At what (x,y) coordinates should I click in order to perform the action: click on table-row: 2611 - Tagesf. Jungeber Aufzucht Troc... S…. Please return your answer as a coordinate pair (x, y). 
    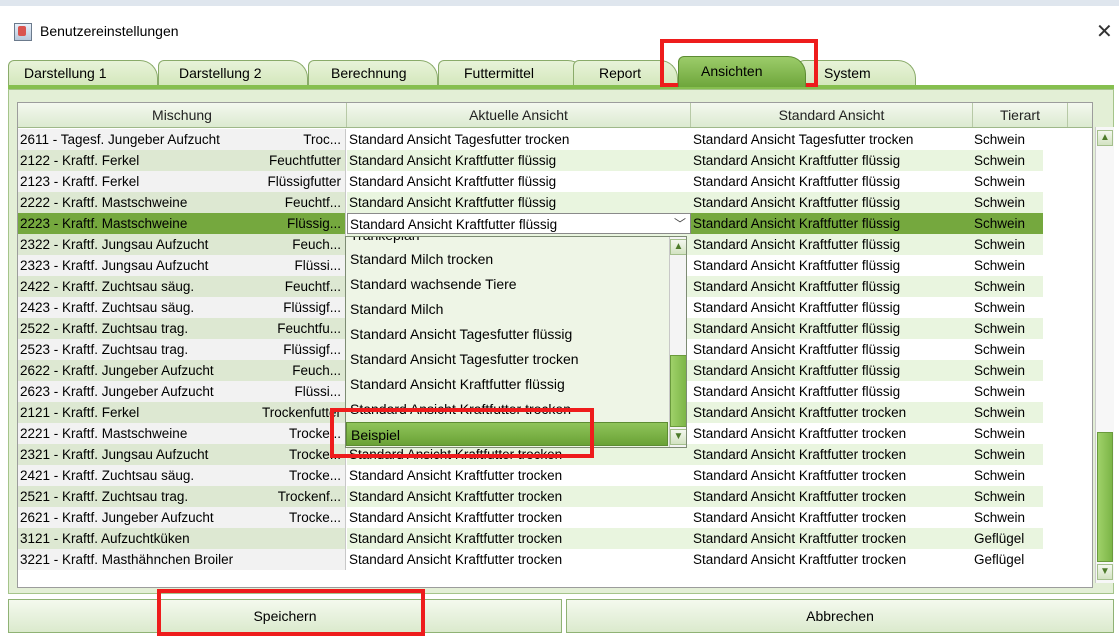
    Looking at the image, I should click on (555, 139).